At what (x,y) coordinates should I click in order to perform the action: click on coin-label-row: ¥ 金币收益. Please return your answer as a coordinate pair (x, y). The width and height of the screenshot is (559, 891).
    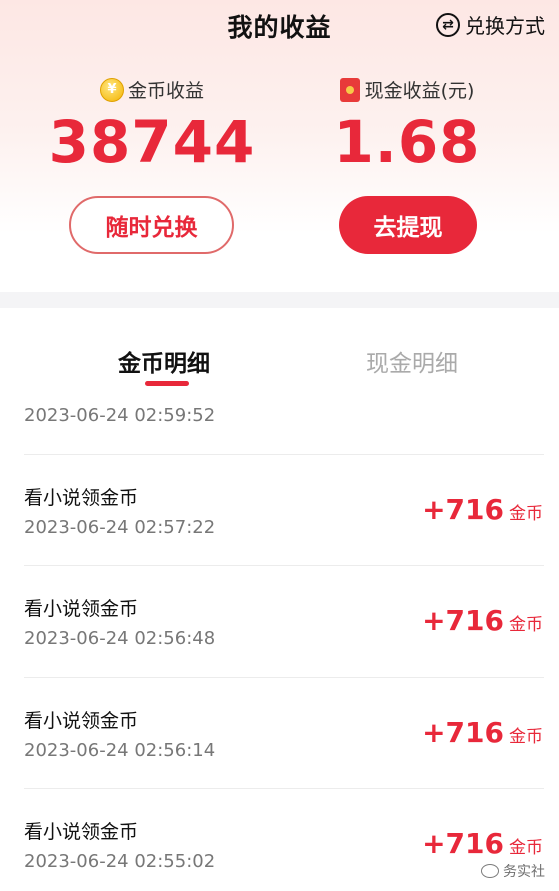
    Looking at the image, I should click on (152, 89).